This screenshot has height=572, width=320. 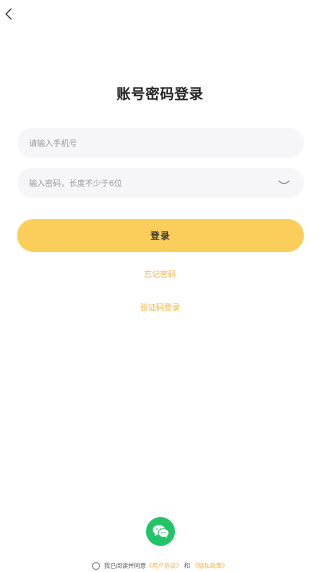 I want to click on phone-input, so click(x=160, y=143).